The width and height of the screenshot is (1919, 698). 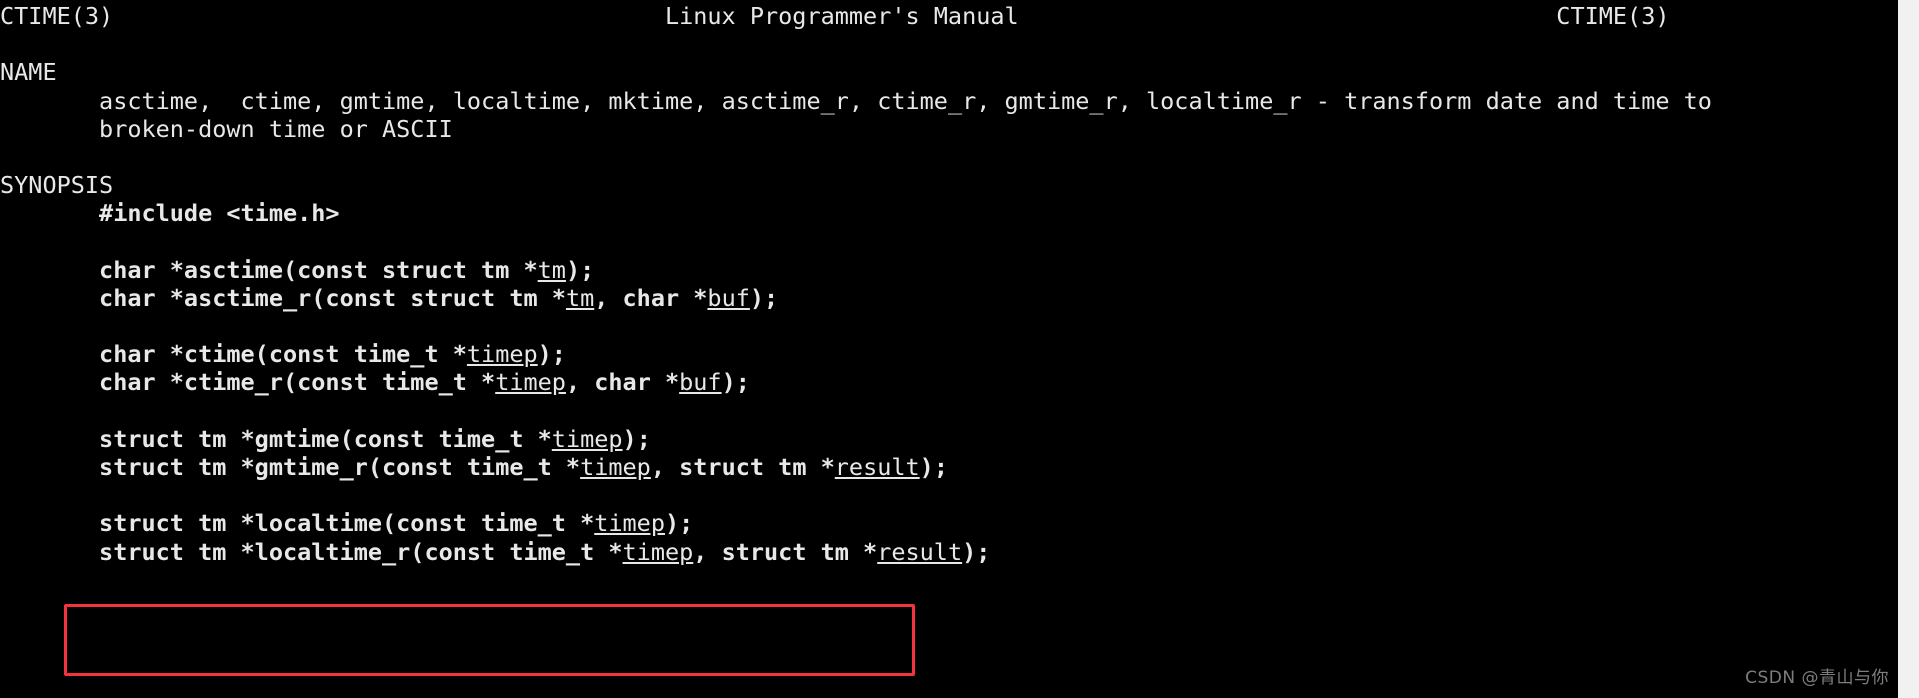 What do you see at coordinates (735, 382) in the screenshot?
I see `ctime-r-signature-tail: );` at bounding box center [735, 382].